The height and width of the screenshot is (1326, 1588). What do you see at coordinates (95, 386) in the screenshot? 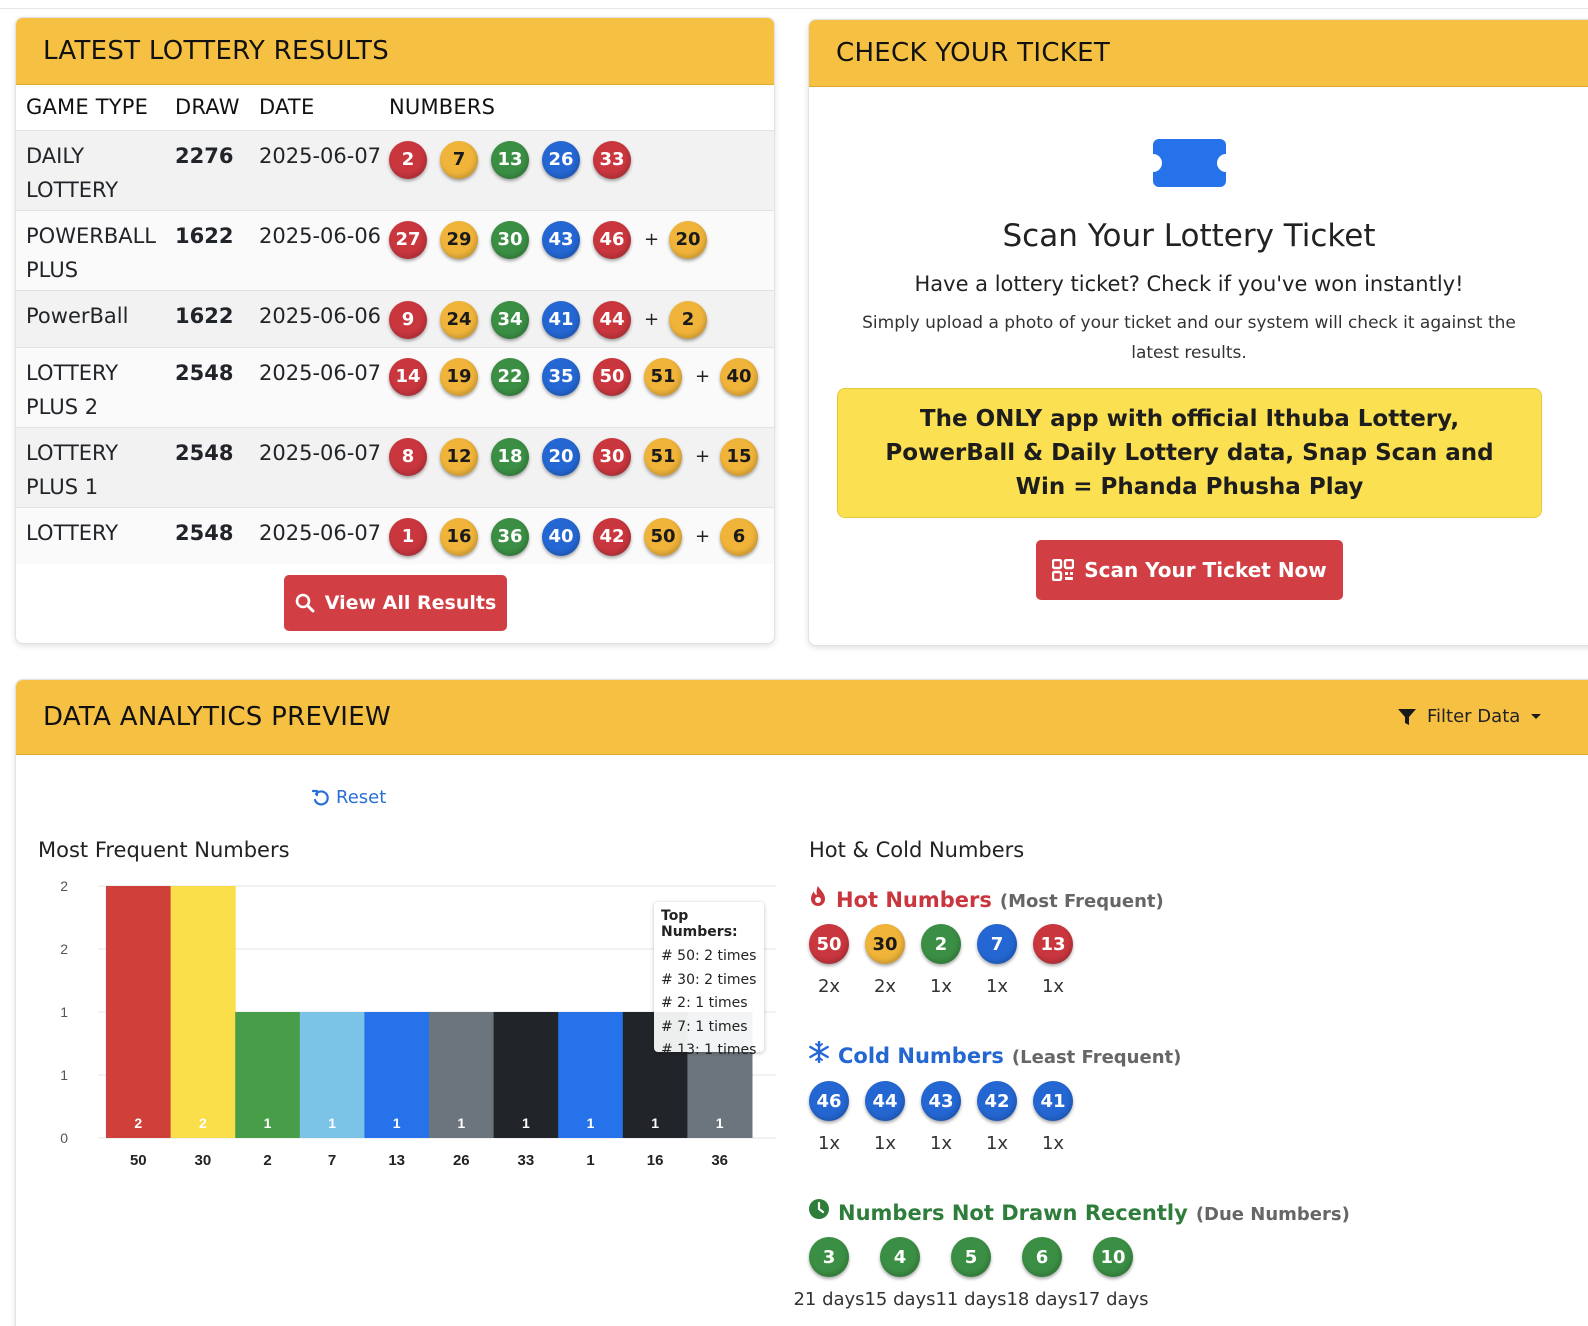
I see `game-type-cell: LOTTERY PLUS 2` at bounding box center [95, 386].